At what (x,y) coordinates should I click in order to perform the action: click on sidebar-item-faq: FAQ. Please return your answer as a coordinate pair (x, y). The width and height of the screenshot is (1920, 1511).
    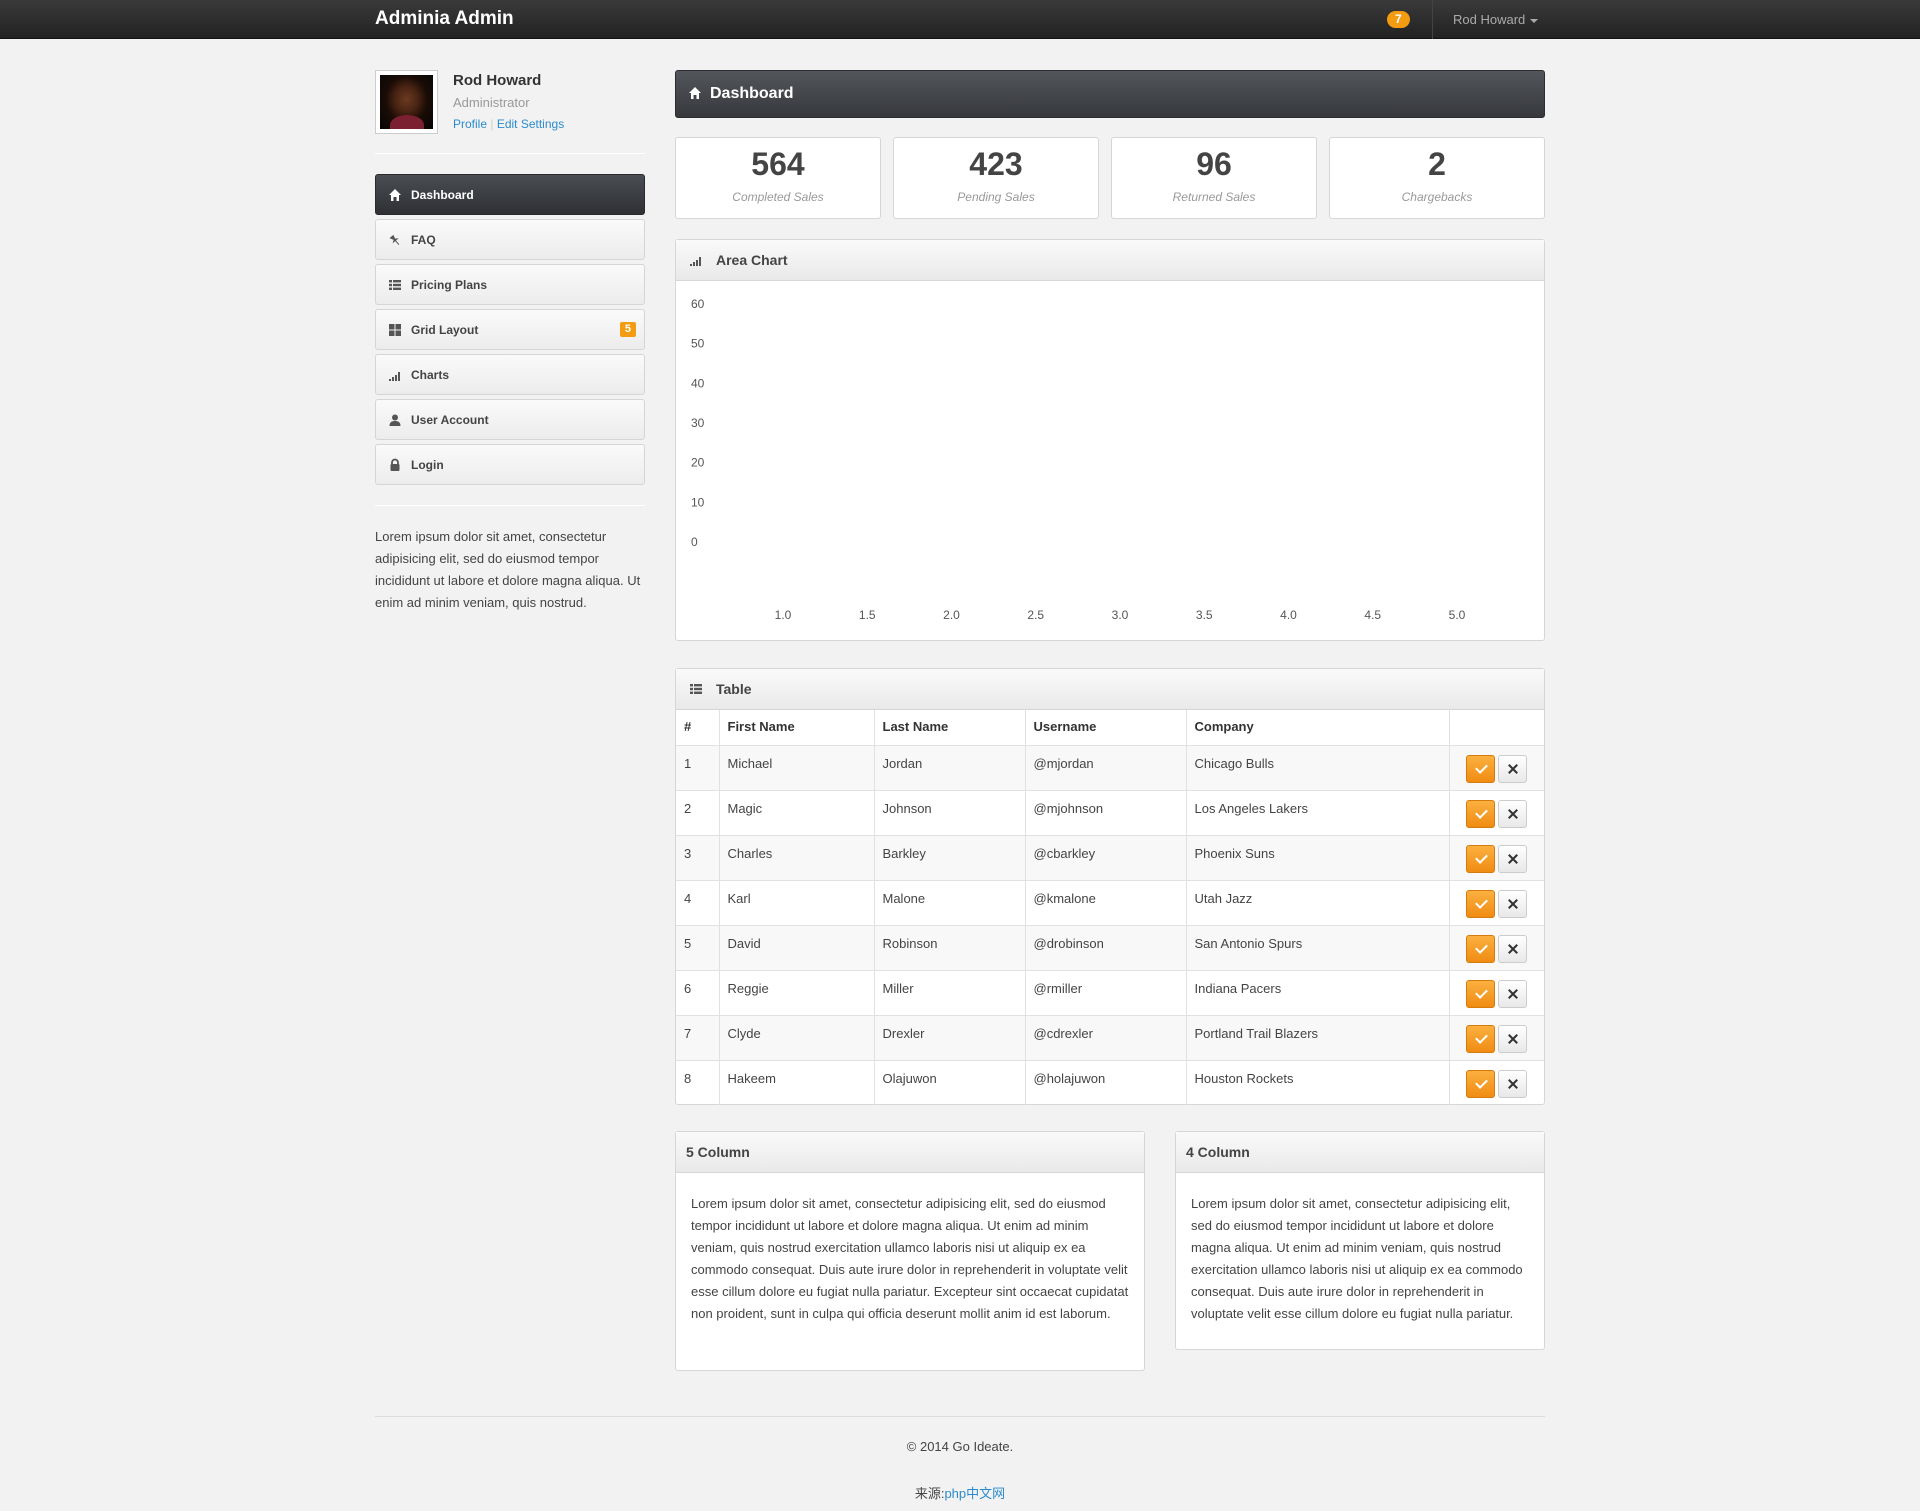
    Looking at the image, I should click on (510, 239).